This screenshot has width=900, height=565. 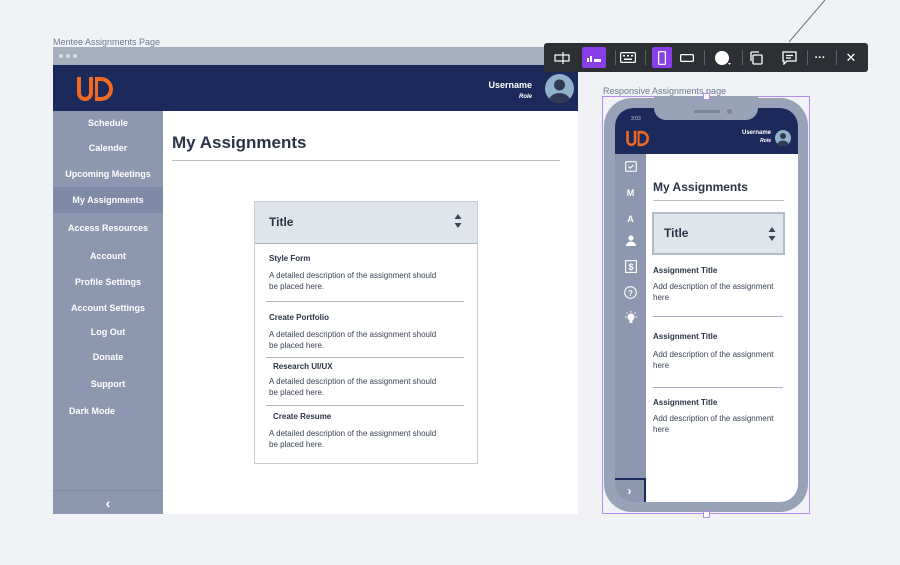 I want to click on comment-icon, so click(x=789, y=57).